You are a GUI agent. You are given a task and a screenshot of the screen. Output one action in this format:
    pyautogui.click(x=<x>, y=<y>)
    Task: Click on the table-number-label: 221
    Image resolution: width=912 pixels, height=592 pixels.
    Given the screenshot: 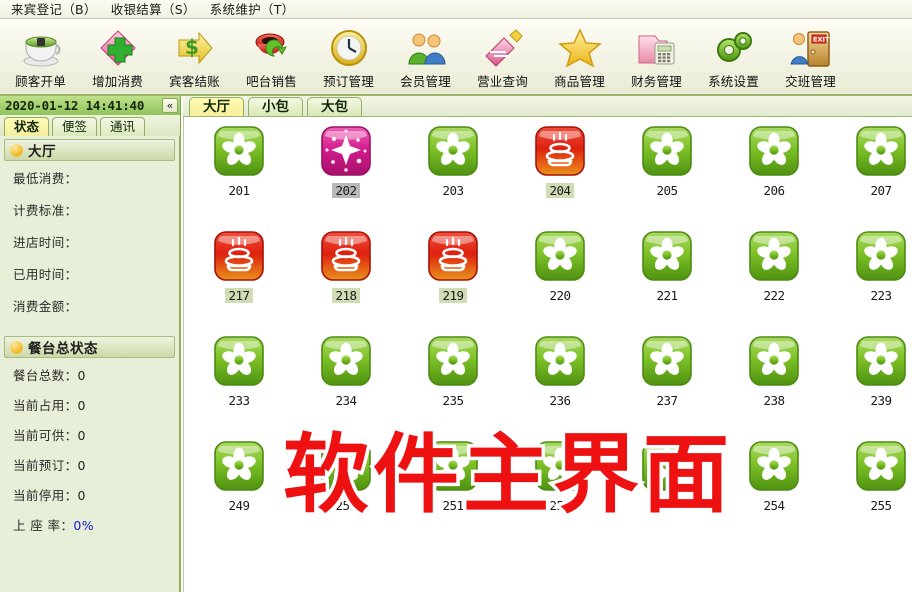 What is the action you would take?
    pyautogui.click(x=667, y=295)
    